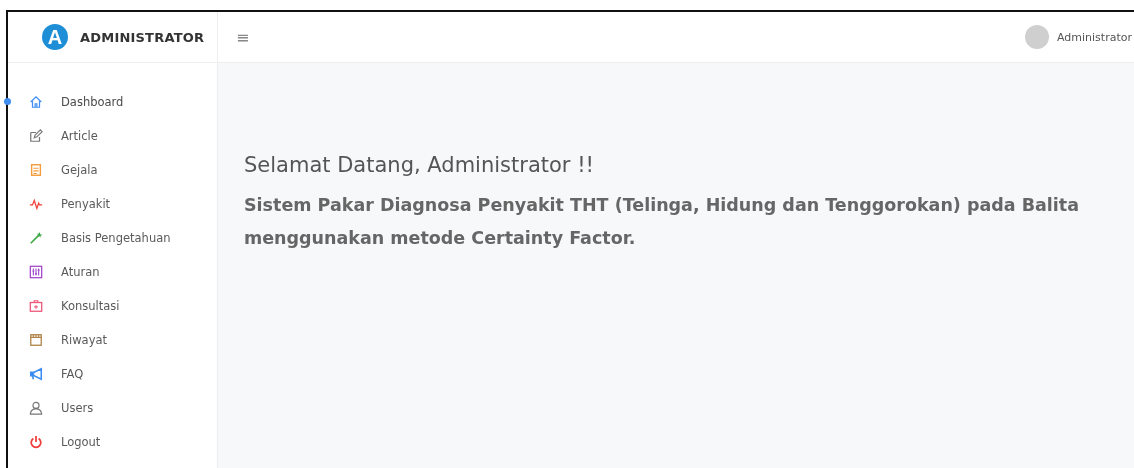 The width and height of the screenshot is (1134, 468). Describe the element at coordinates (112, 442) in the screenshot. I see `sidebar-item: Logout` at that location.